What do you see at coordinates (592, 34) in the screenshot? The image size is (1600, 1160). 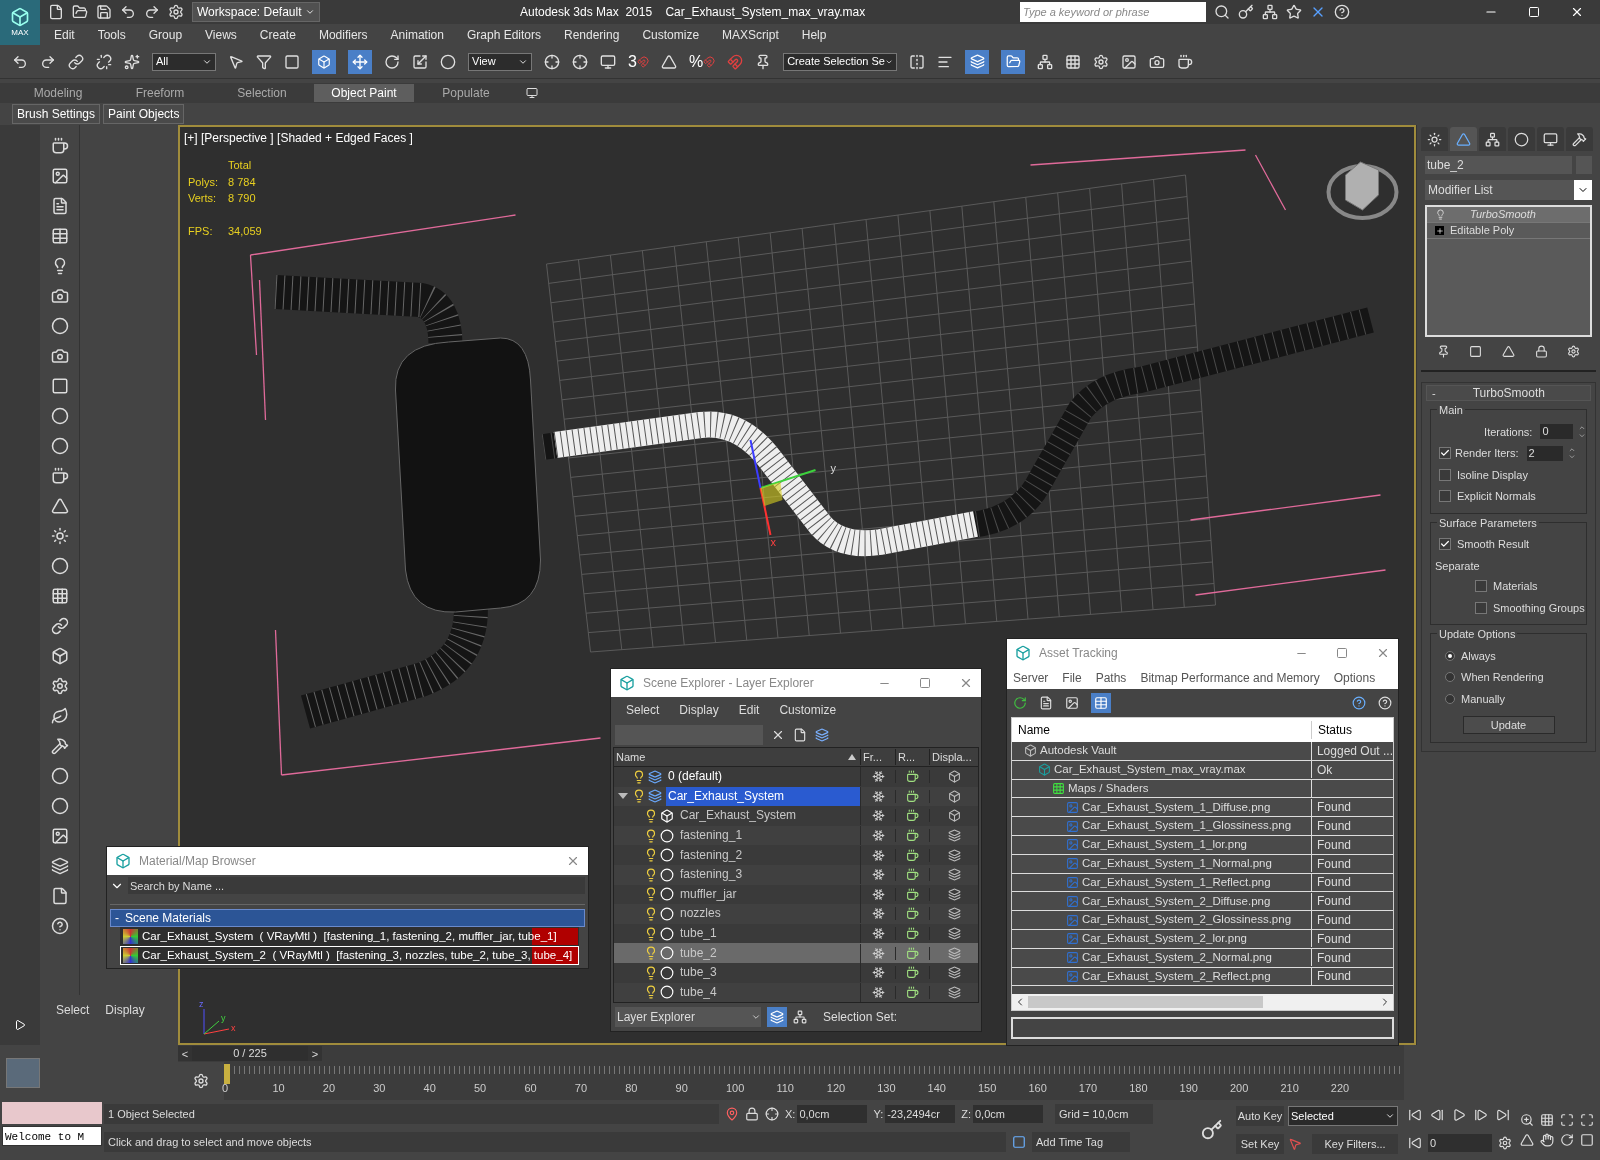 I see `menu-item: Rendering` at bounding box center [592, 34].